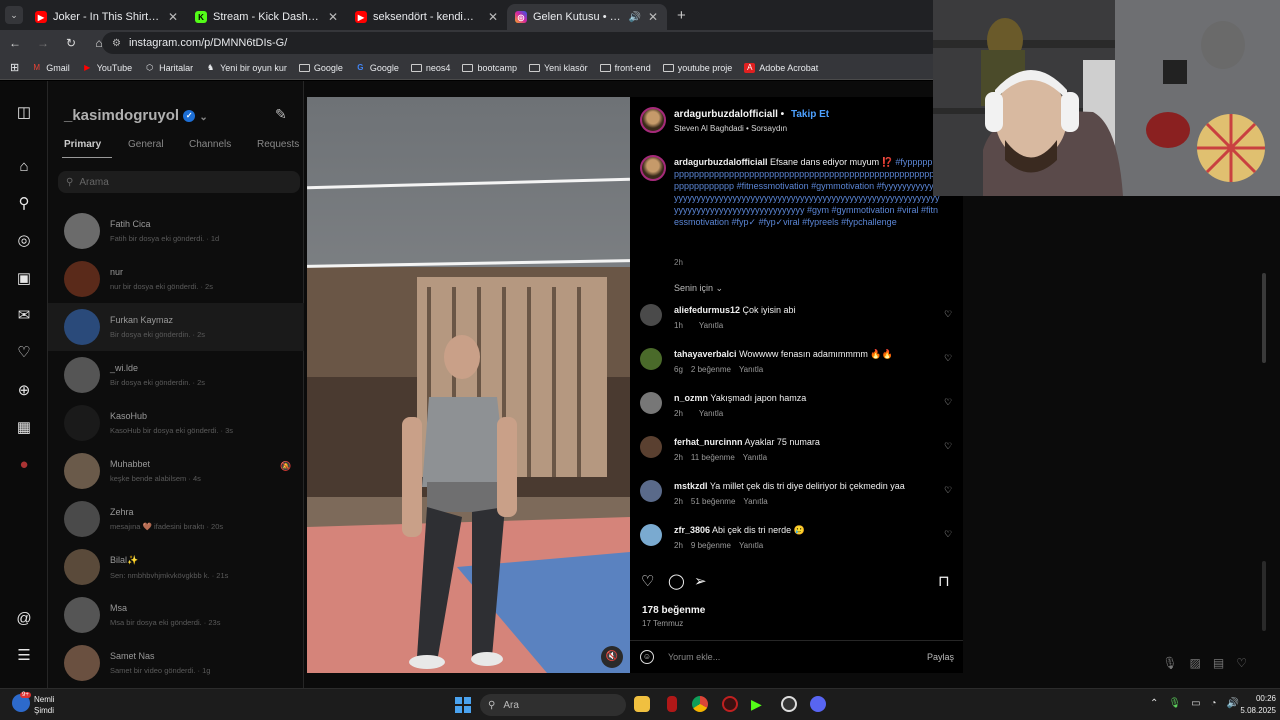  What do you see at coordinates (625, 68) in the screenshot?
I see `bookmark-front-end: front-end` at bounding box center [625, 68].